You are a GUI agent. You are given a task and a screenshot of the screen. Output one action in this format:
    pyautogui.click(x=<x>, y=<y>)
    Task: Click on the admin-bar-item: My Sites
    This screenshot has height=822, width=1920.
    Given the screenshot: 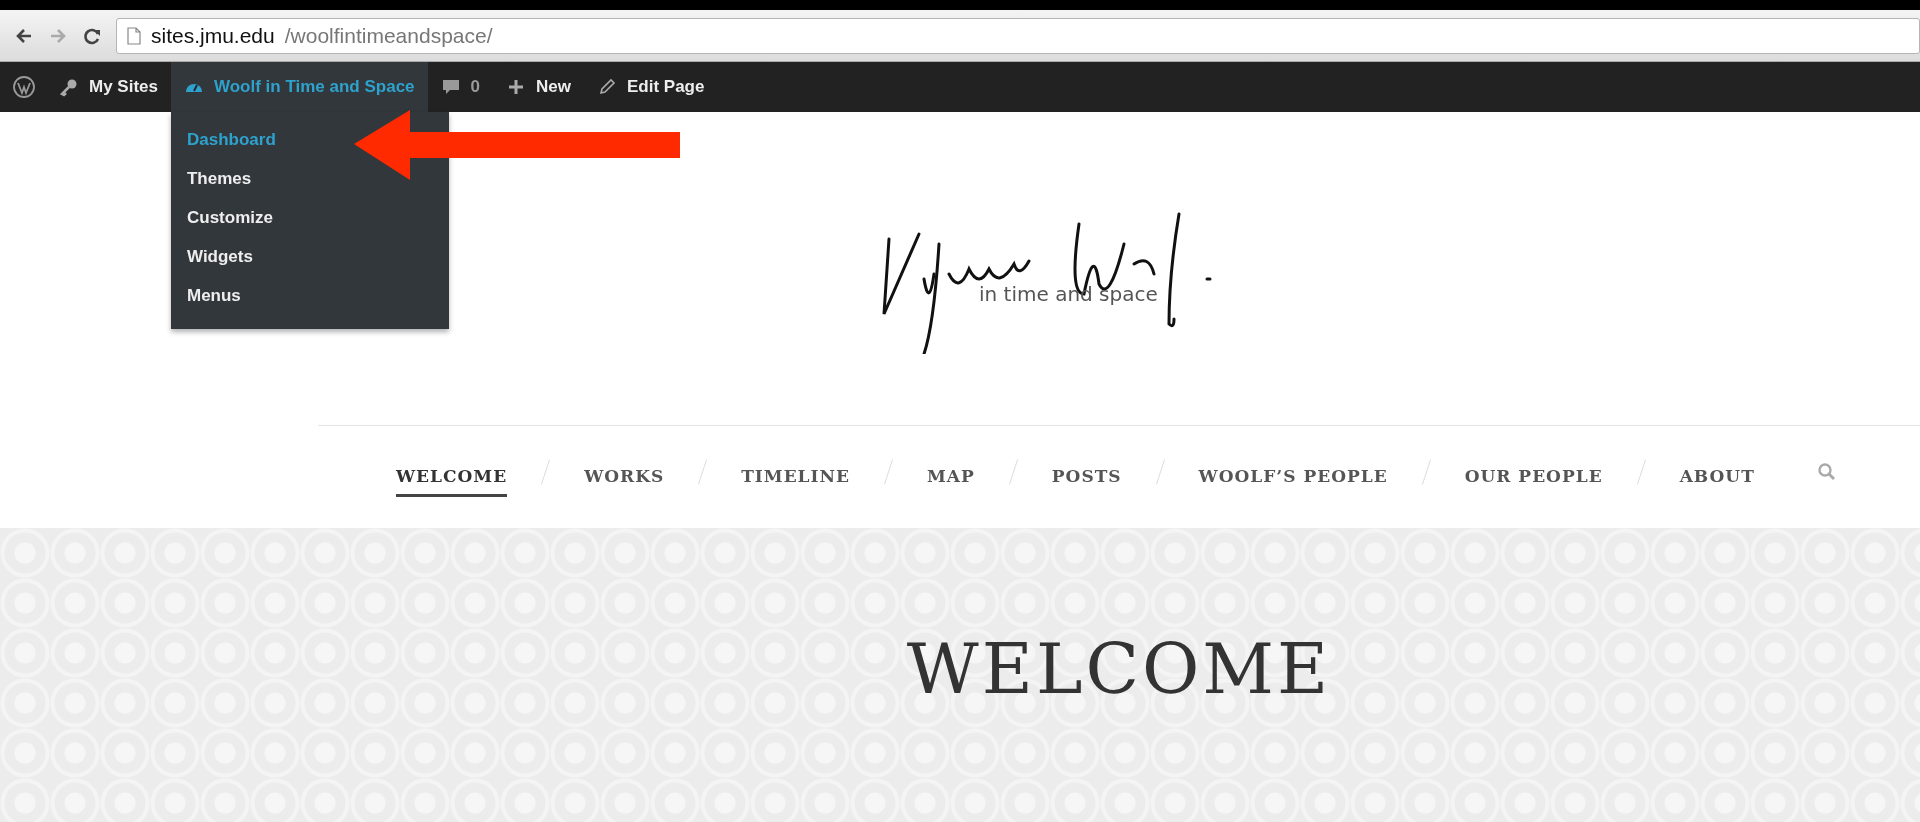 What is the action you would take?
    pyautogui.click(x=108, y=87)
    